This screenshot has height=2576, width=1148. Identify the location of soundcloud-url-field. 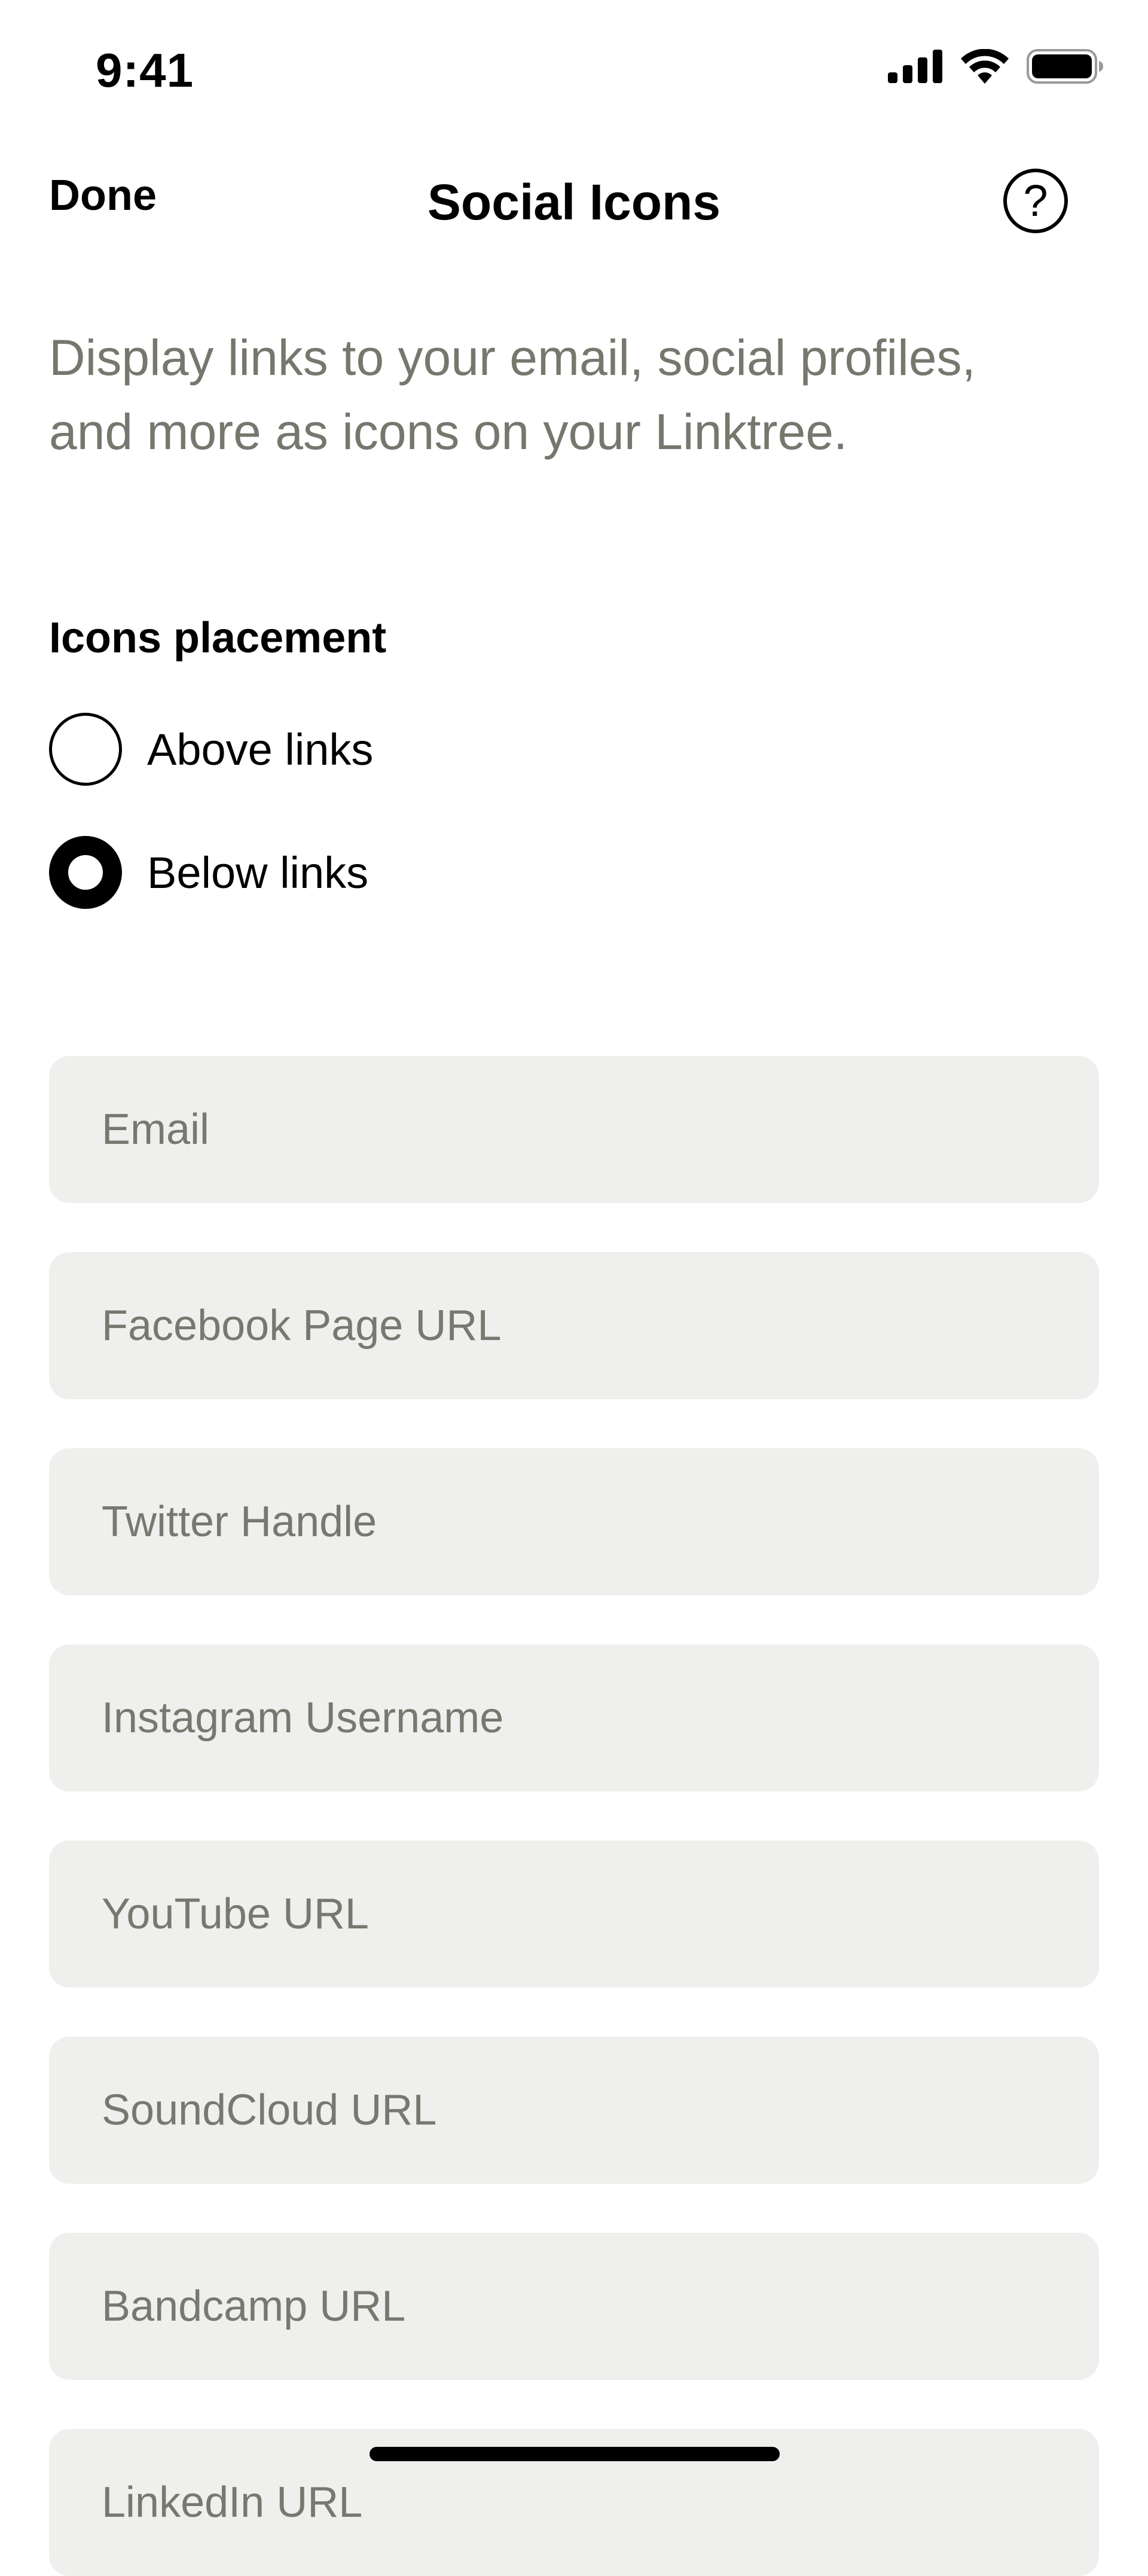
(574, 2110).